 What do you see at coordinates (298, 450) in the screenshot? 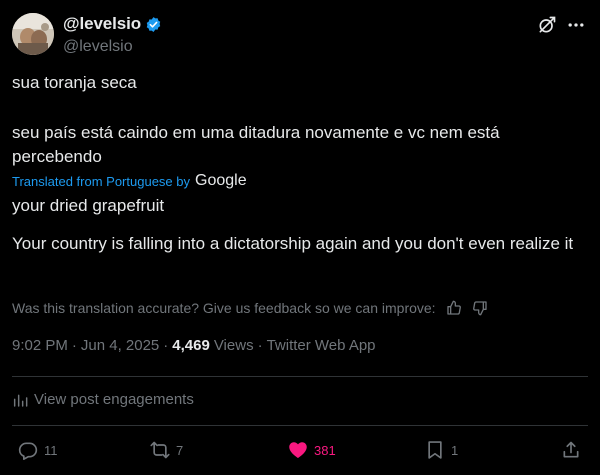
I see `heart-icon` at bounding box center [298, 450].